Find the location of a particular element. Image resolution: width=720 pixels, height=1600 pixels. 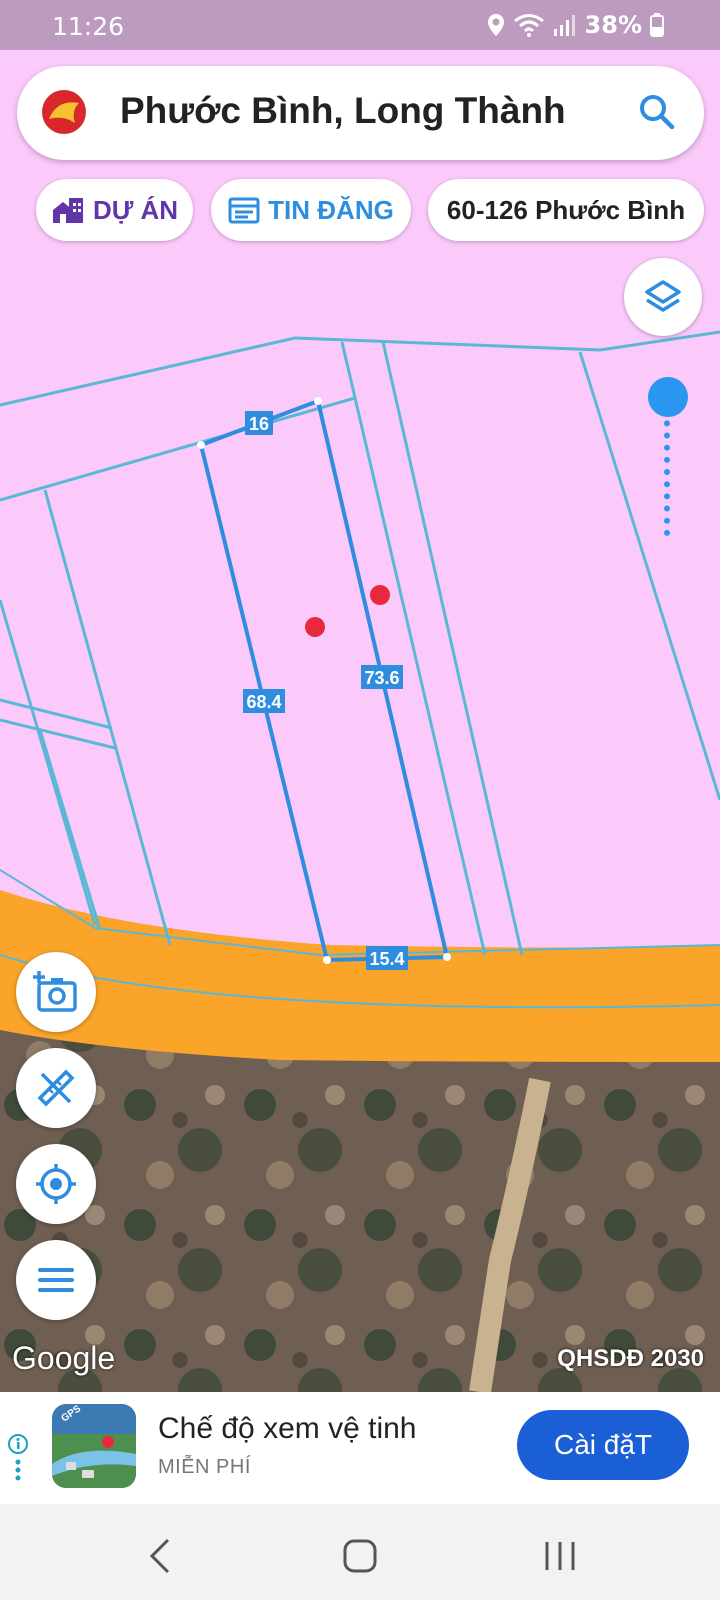

ad-info-icon is located at coordinates (18, 1459).